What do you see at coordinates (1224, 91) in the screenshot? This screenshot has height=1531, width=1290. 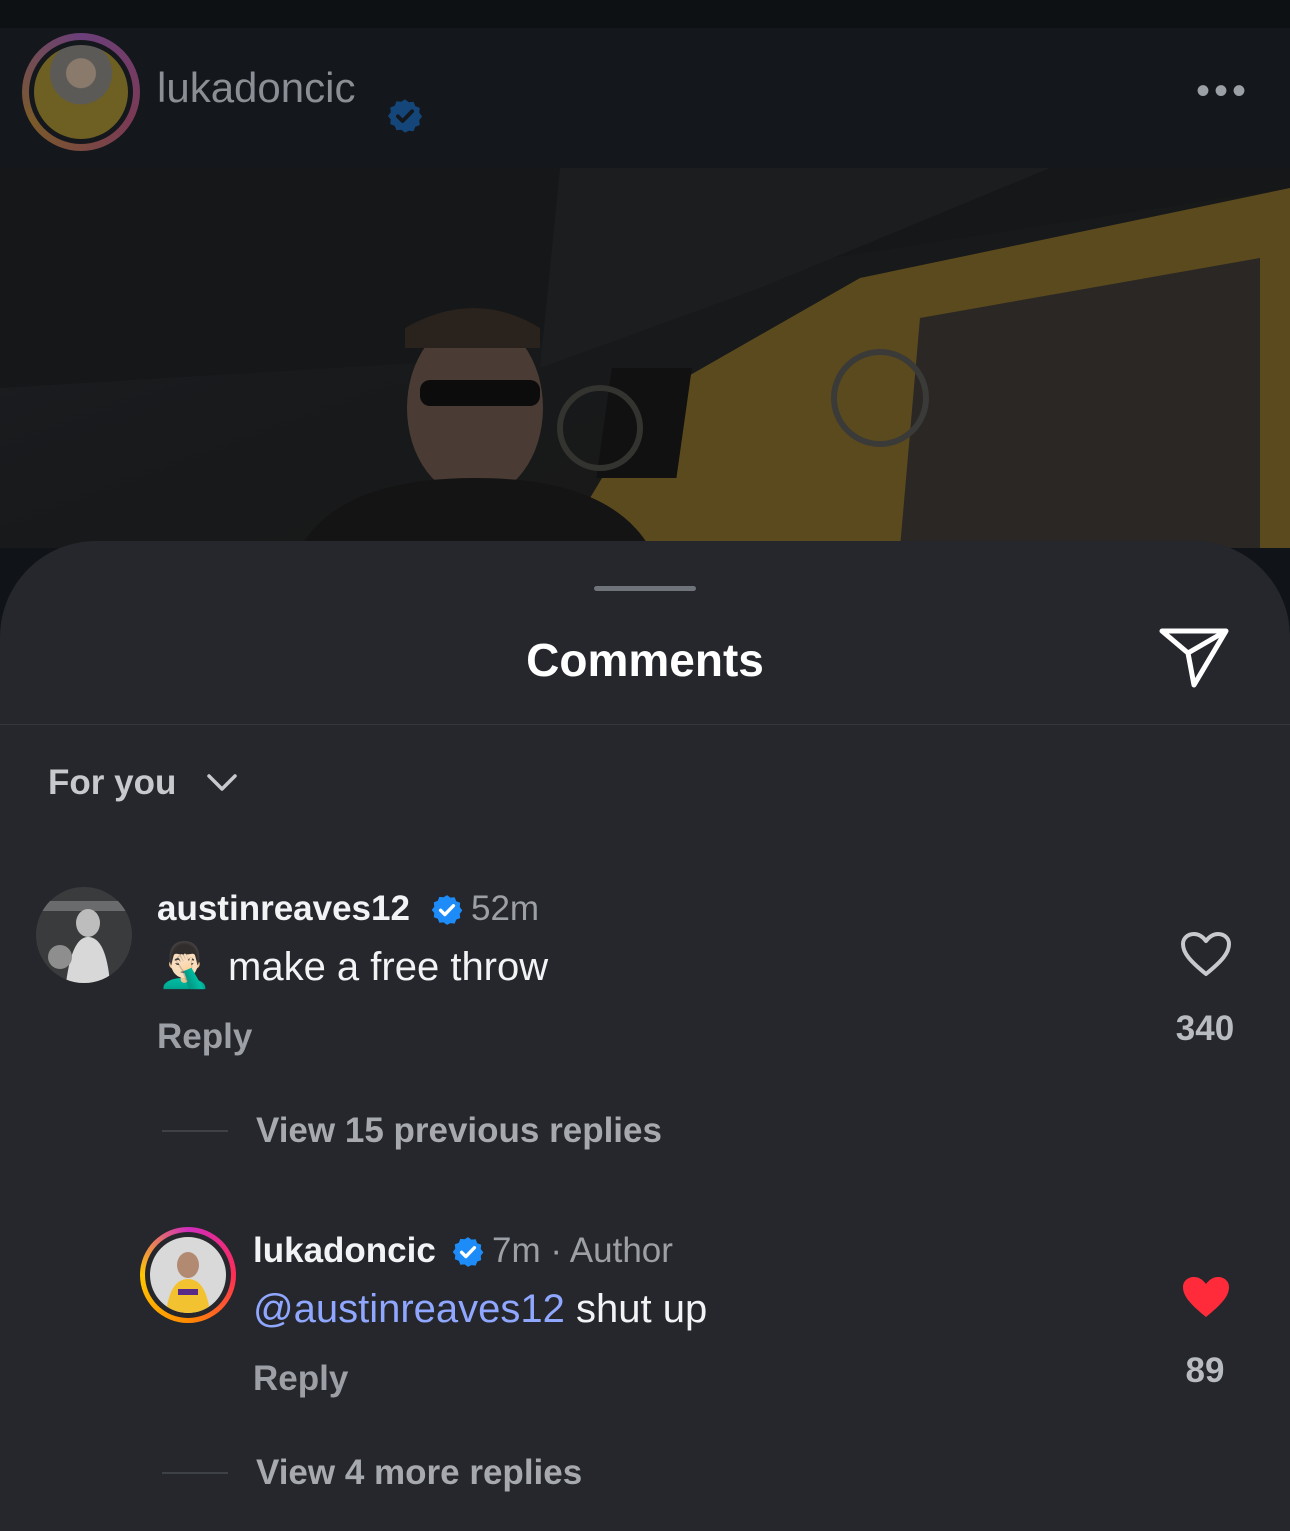 I see `more-icon: •••` at bounding box center [1224, 91].